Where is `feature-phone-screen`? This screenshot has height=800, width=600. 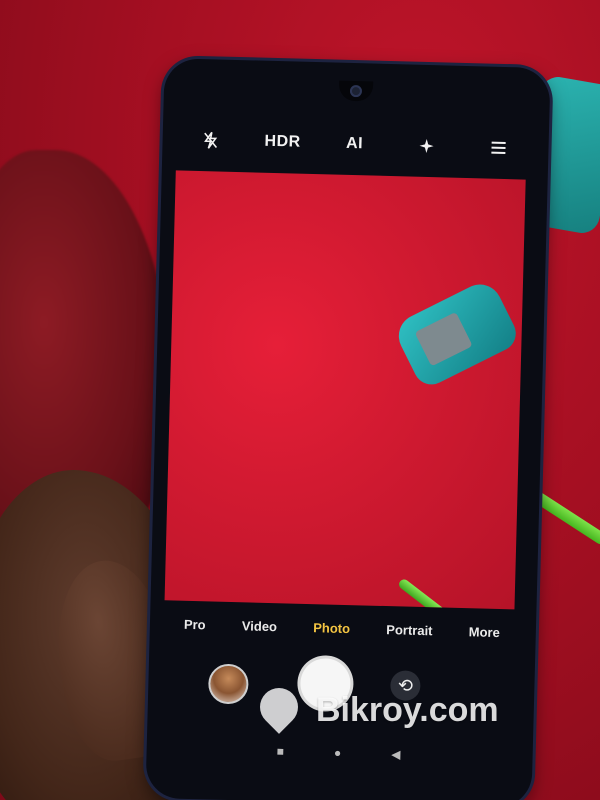
feature-phone-screen is located at coordinates (443, 339).